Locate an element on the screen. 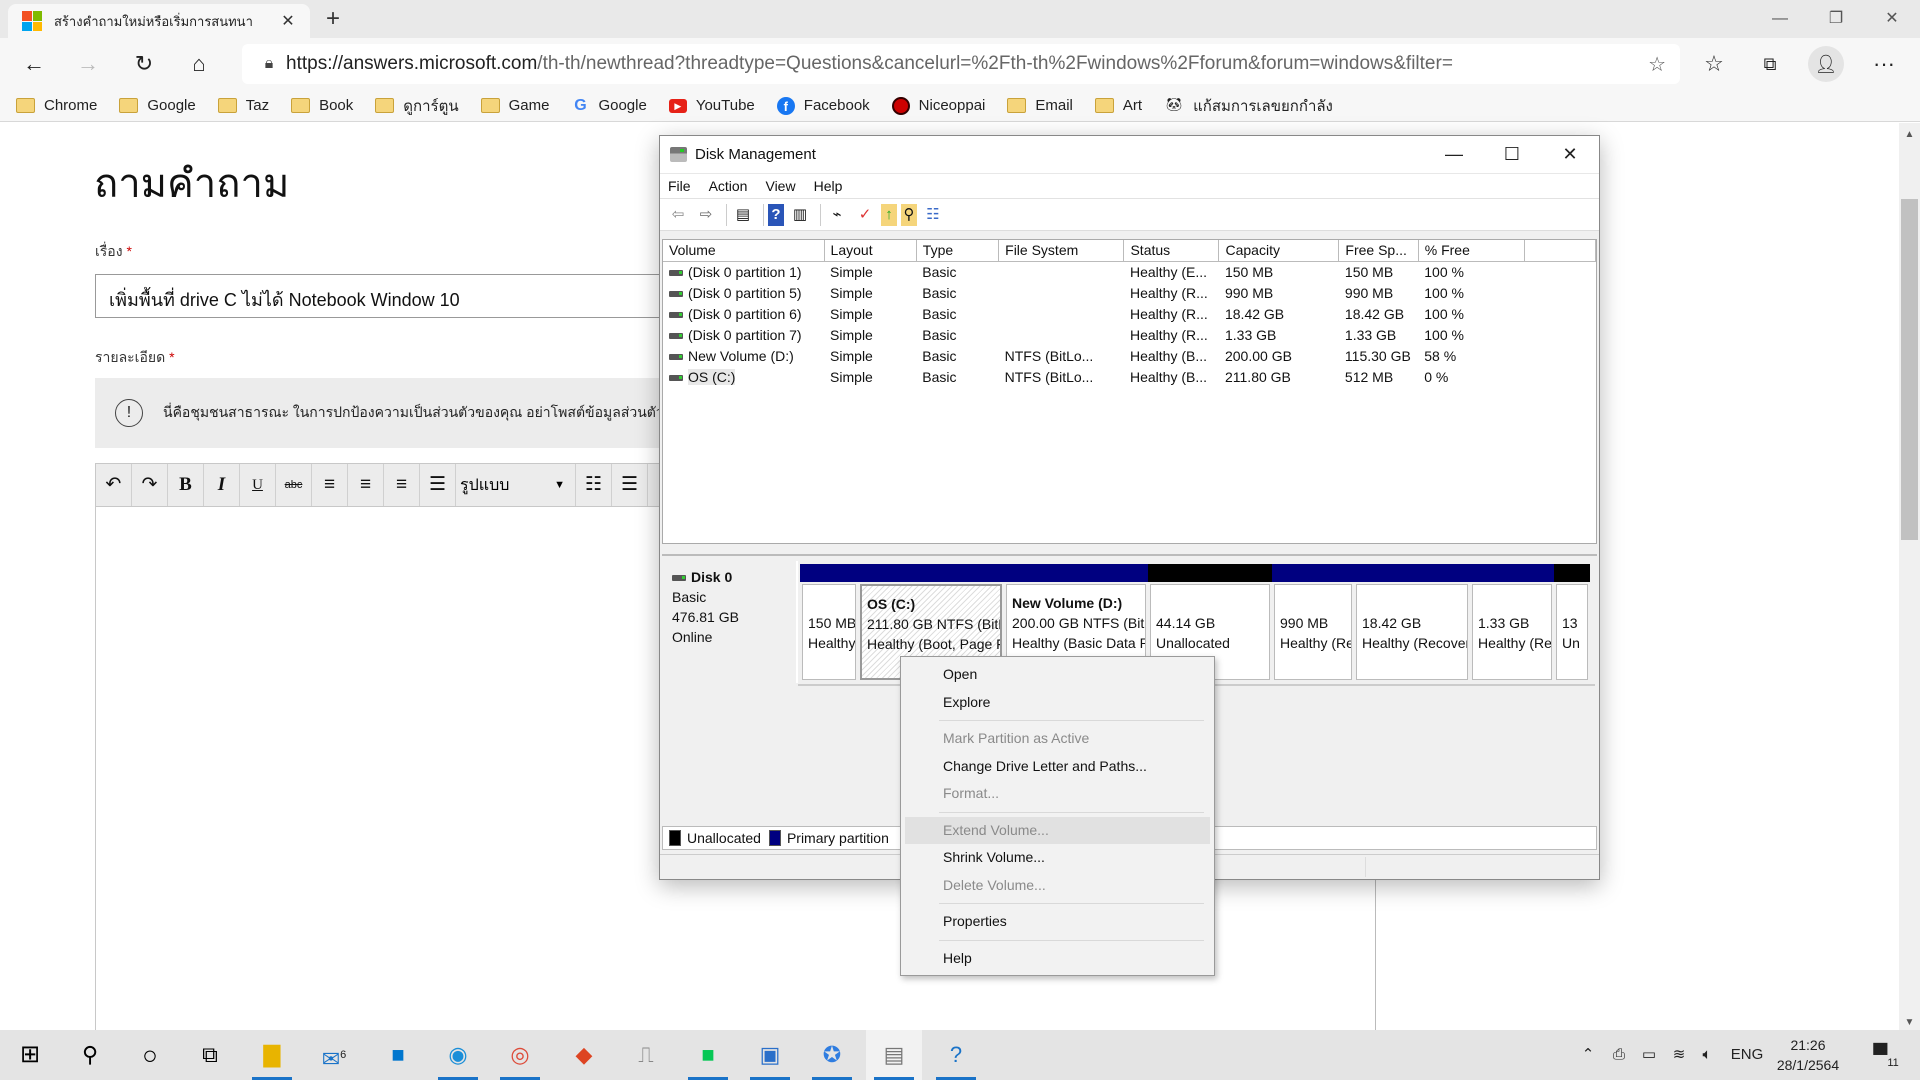  forward-arrow-icon: ⇨ is located at coordinates (706, 215).